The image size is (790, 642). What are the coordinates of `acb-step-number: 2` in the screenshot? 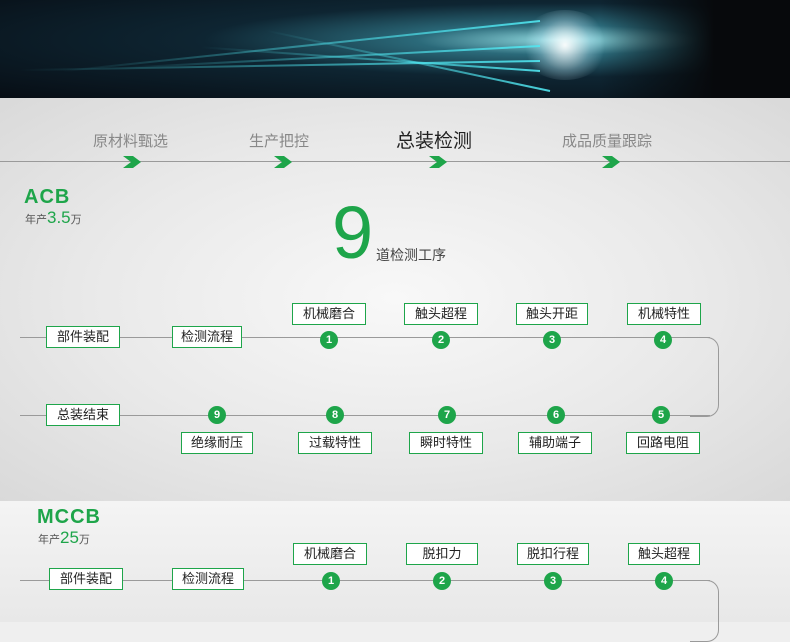 It's located at (441, 340).